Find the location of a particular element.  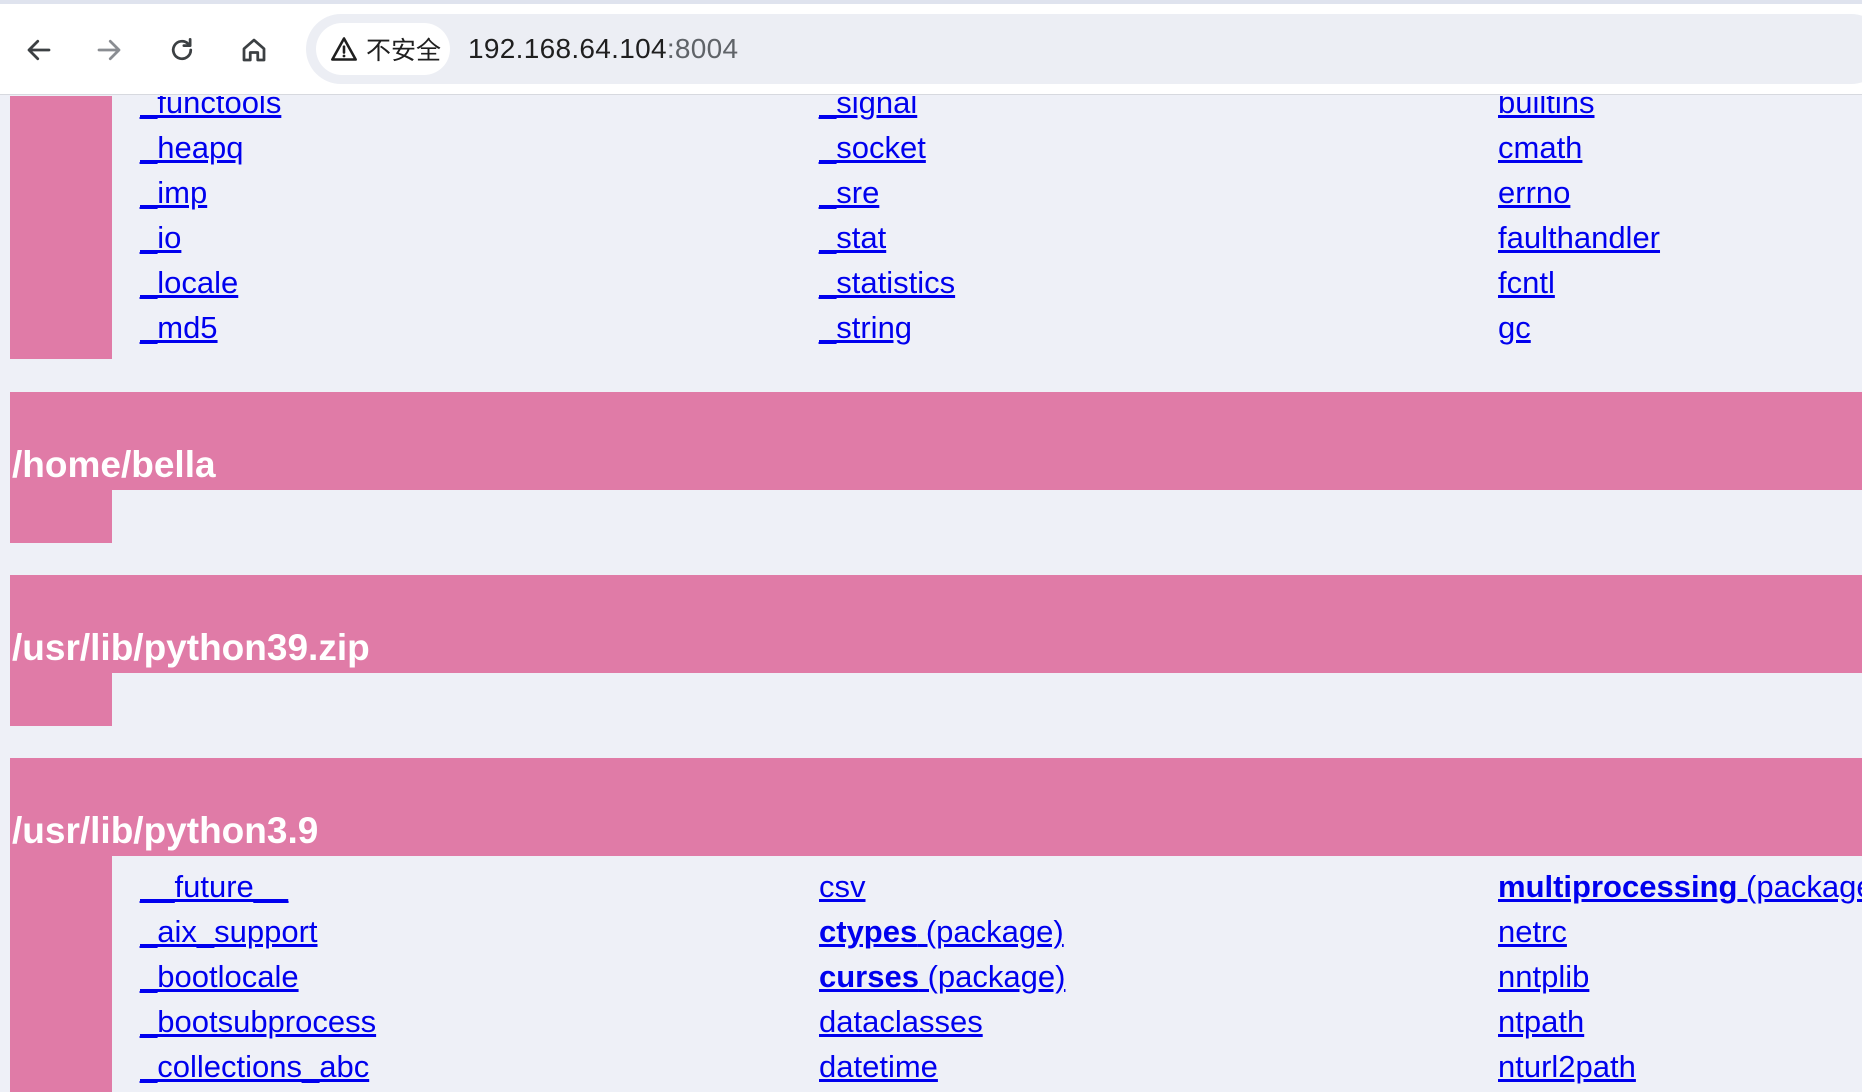

module-name: nntplib is located at coordinates (1544, 976).